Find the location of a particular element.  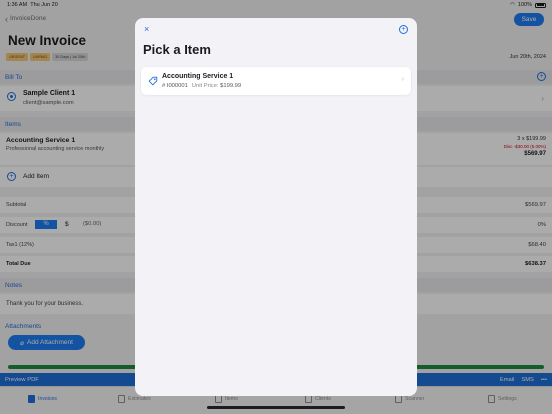

tag-icon is located at coordinates (153, 81).